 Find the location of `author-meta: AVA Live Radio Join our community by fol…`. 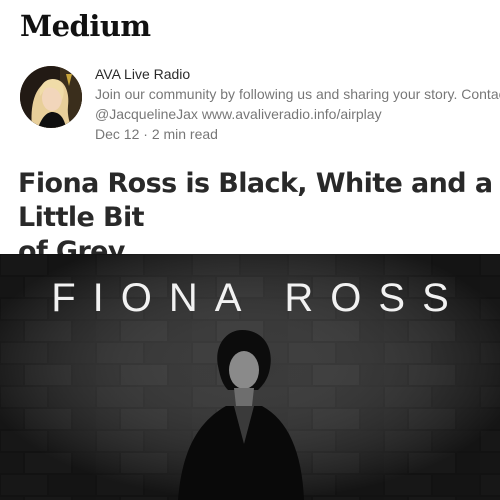

author-meta: AVA Live Radio Join our community by fol… is located at coordinates (297, 104).